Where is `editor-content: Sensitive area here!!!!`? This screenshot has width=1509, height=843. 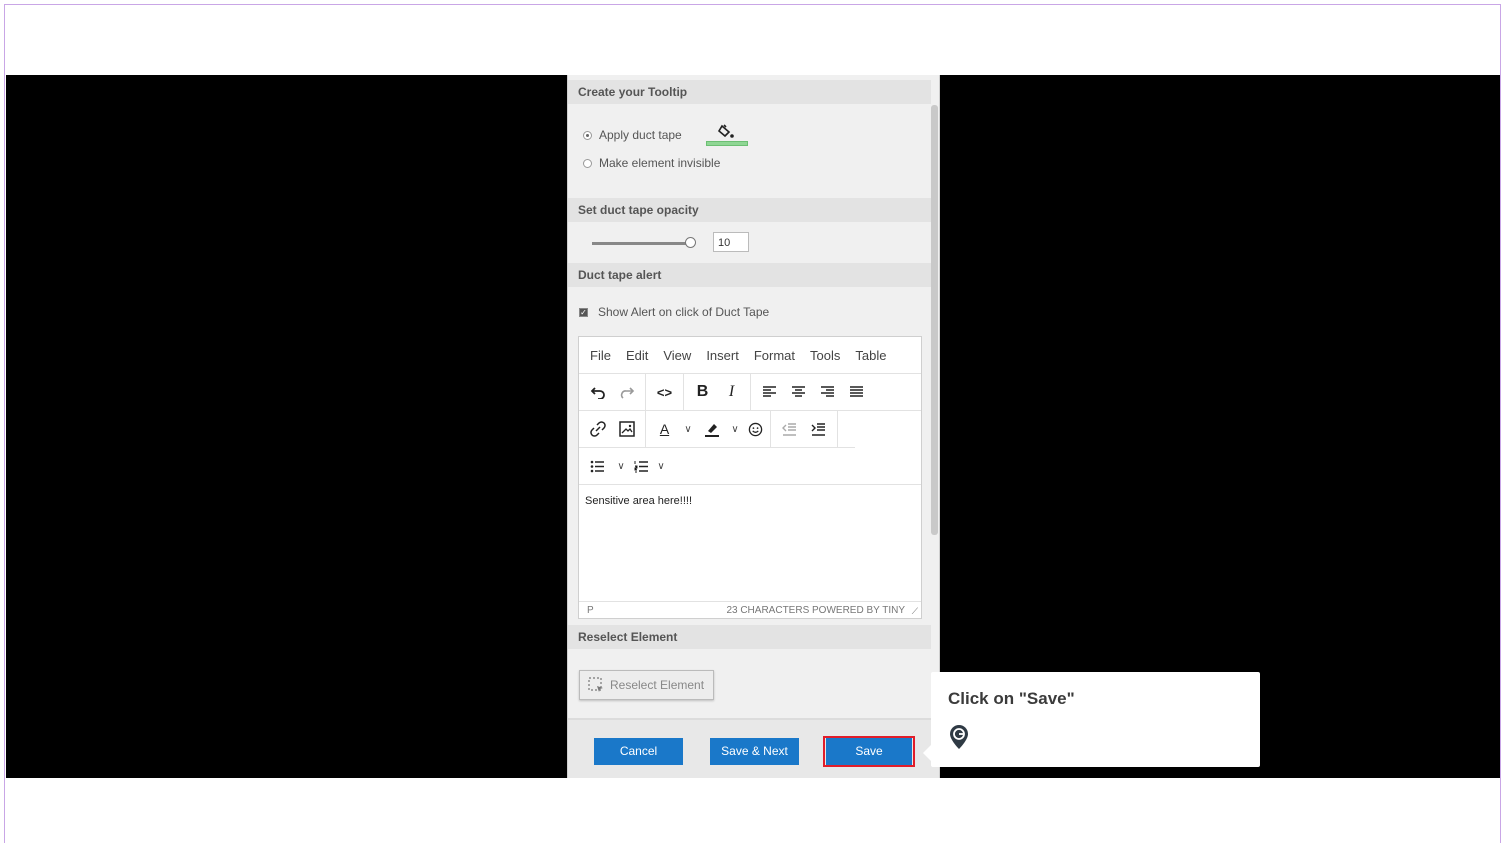
editor-content: Sensitive area here!!!! is located at coordinates (638, 501).